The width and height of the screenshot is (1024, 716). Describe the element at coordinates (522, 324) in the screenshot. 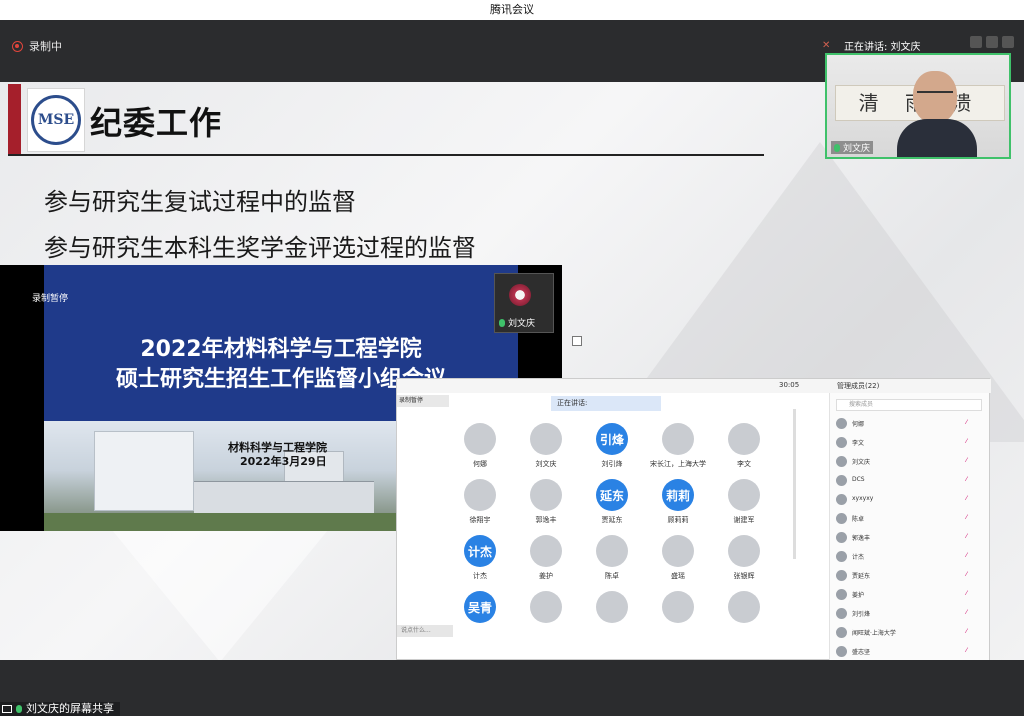

I see `camera-name-label: 刘文庆` at that location.